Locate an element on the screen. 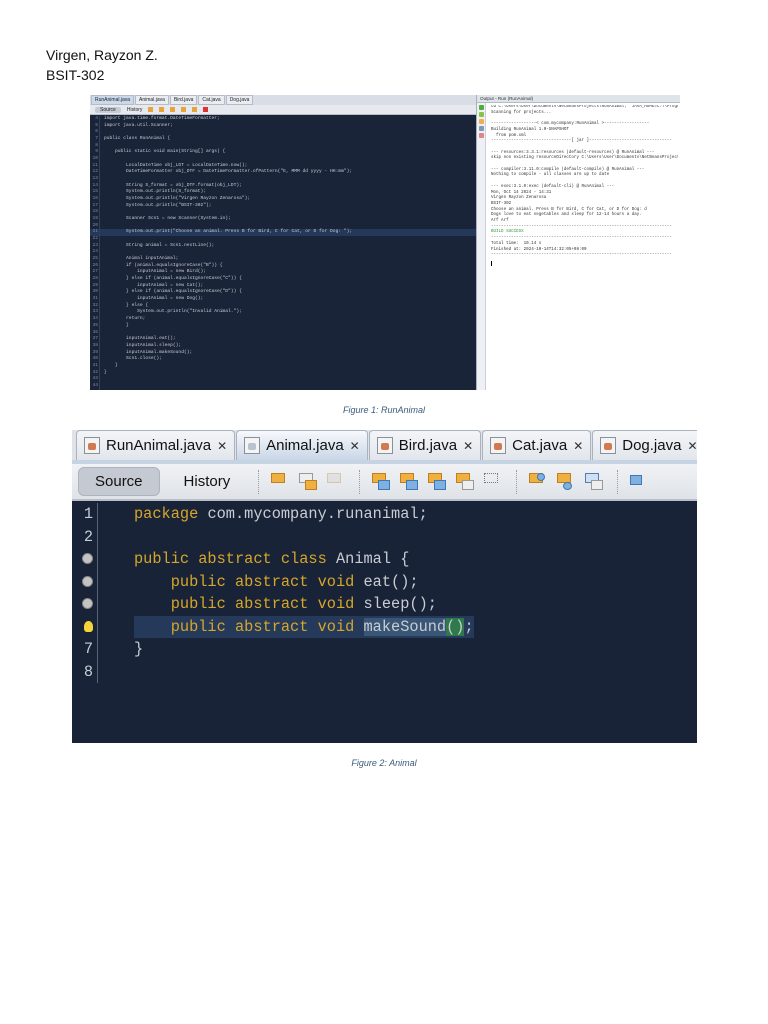  code-token: sleep(); is located at coordinates (395, 604).